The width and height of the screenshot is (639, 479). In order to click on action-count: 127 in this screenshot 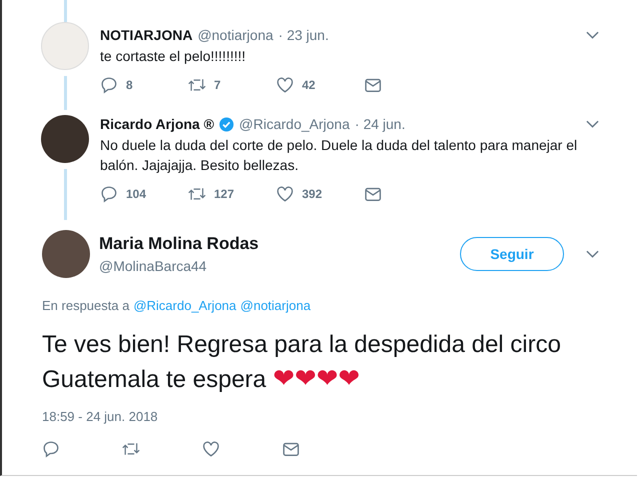, I will do `click(224, 194)`.